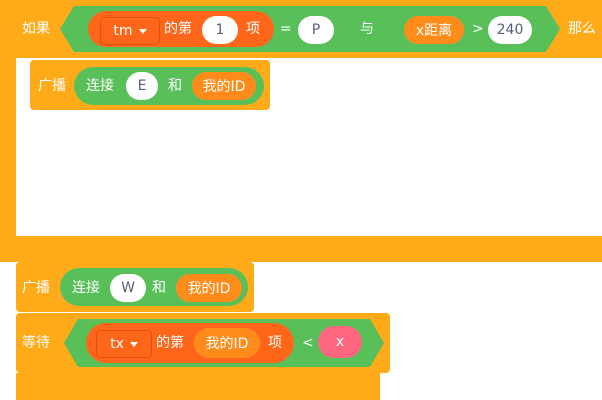  I want to click on list-dropdown-tx: tx, so click(124, 344).